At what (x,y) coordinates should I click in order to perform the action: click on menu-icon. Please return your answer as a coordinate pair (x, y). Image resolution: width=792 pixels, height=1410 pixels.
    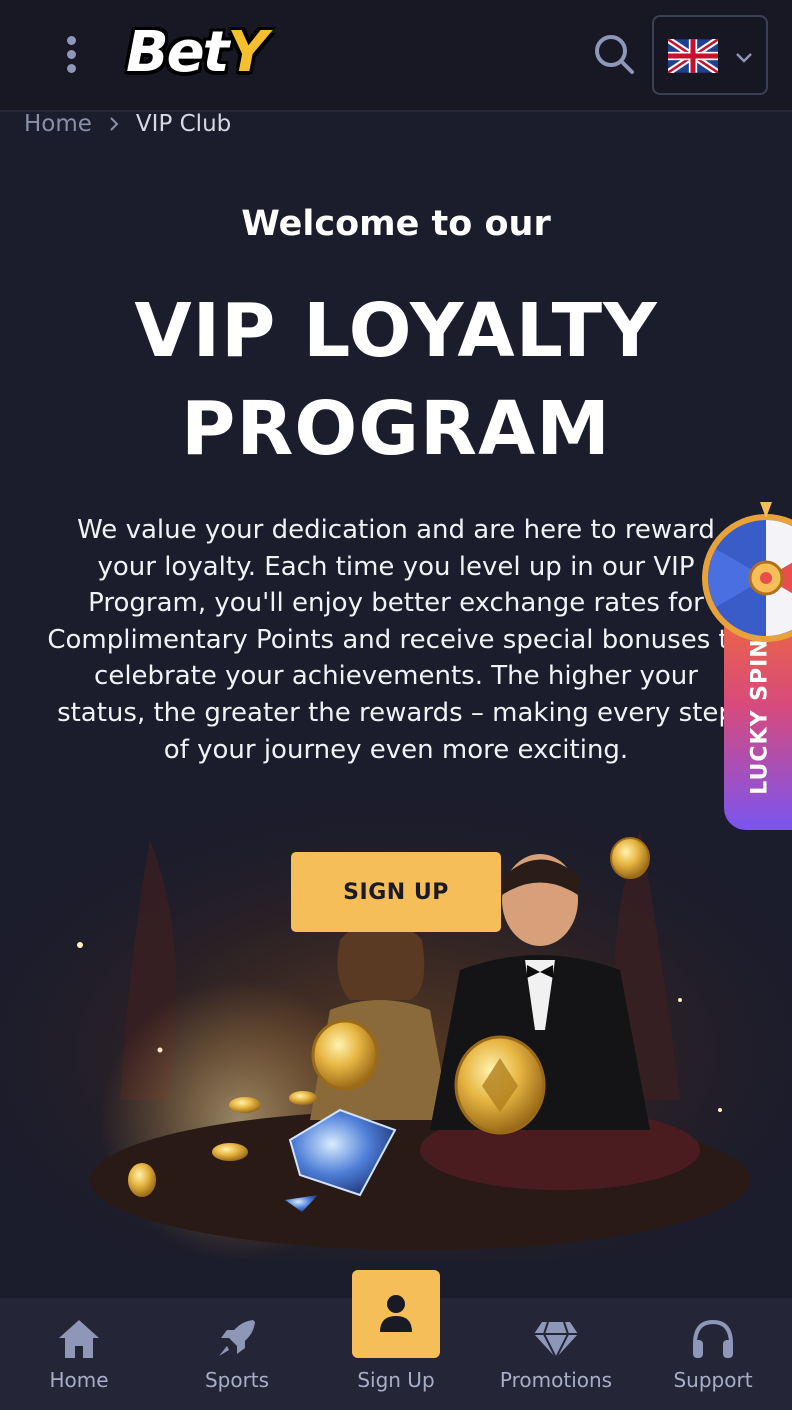
    Looking at the image, I should click on (72, 55).